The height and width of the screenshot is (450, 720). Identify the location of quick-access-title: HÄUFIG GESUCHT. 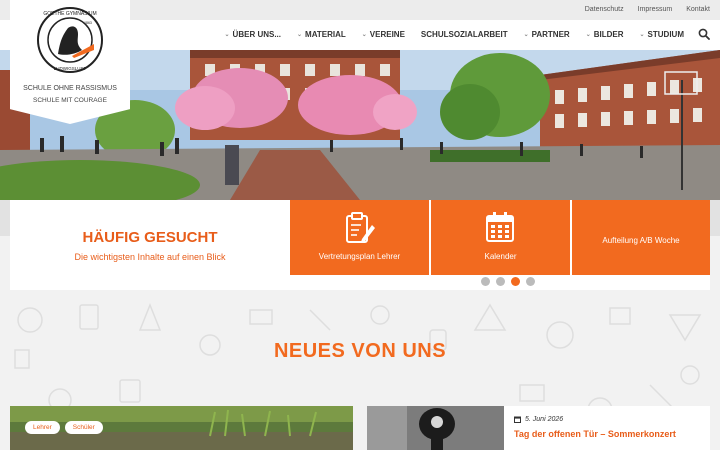
(150, 237).